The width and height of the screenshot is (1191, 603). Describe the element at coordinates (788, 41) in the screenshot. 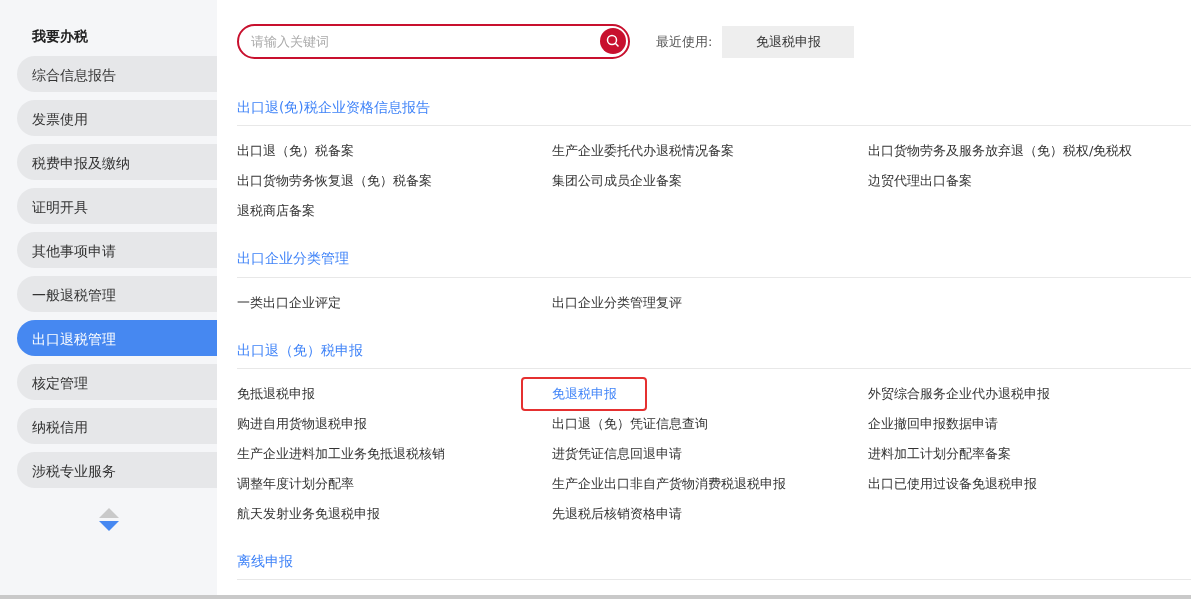

I see `recent-item: 免退税申报` at that location.